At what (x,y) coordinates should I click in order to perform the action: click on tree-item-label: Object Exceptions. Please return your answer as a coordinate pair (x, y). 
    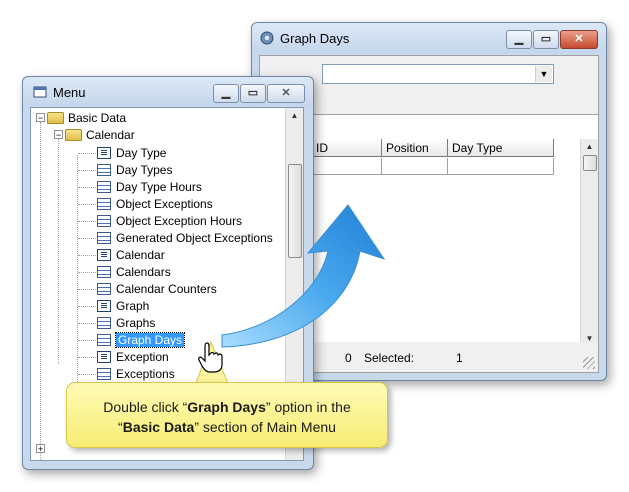
    Looking at the image, I should click on (164, 204).